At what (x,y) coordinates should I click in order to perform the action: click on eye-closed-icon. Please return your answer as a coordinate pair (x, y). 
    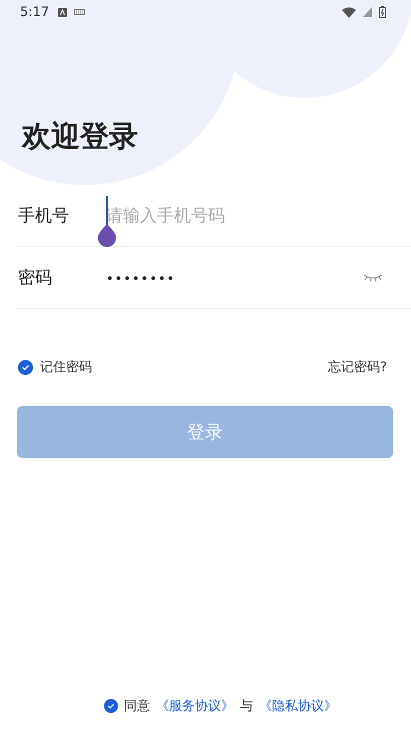
    Looking at the image, I should click on (373, 277).